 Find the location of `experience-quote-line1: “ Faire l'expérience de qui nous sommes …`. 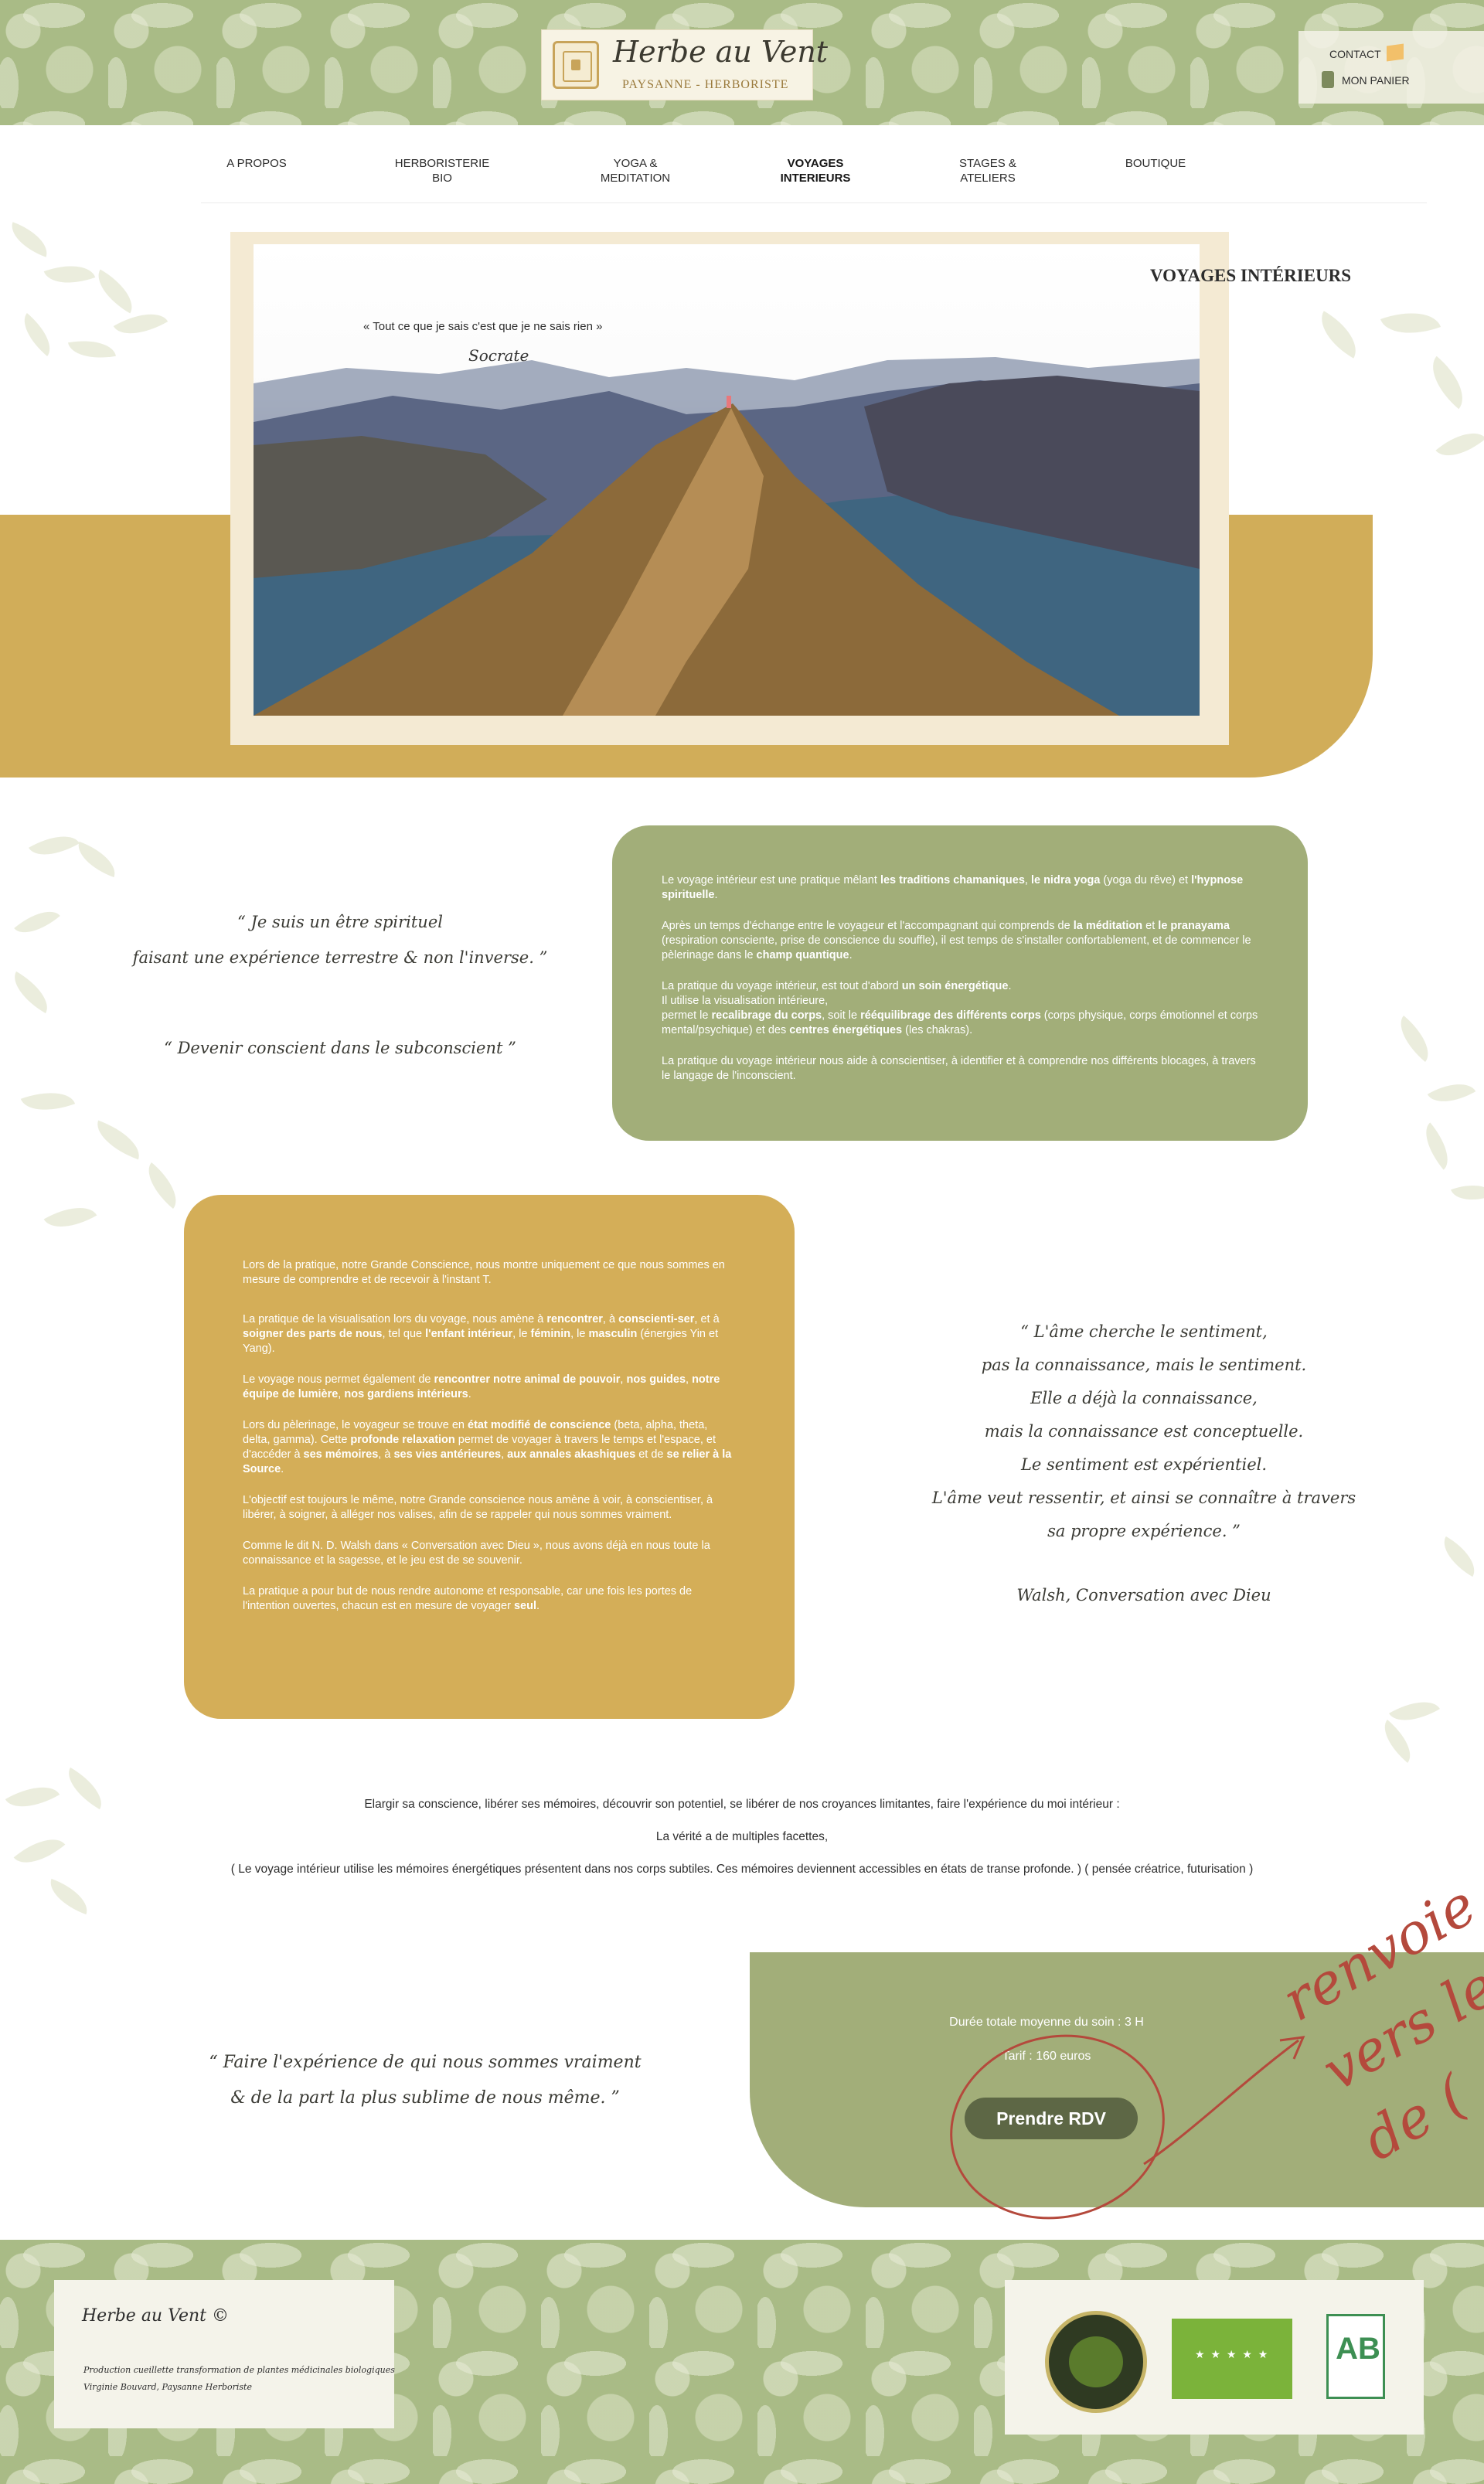

experience-quote-line1: “ Faire l'expérience de qui nous sommes … is located at coordinates (425, 2062).